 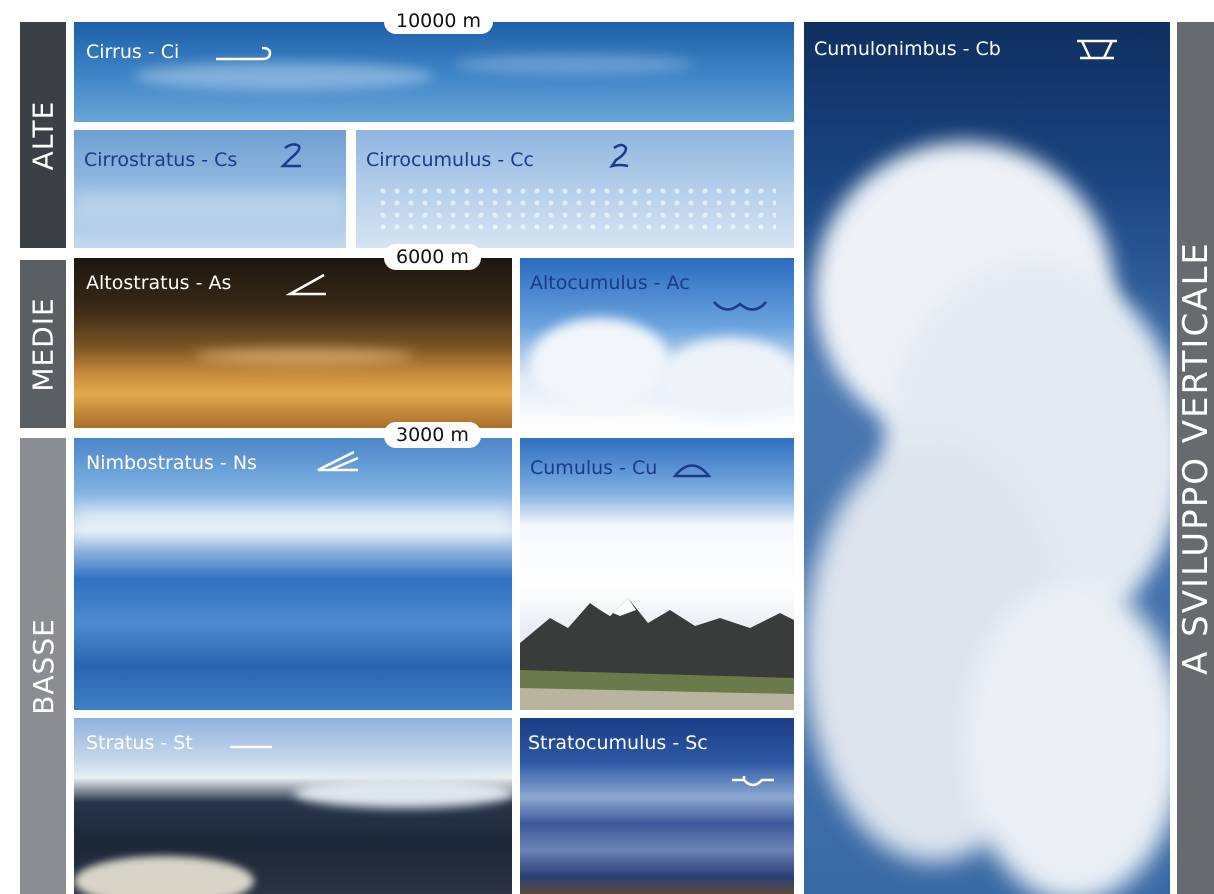 I want to click on cumulonimbus-label: Cumulonimbus - Cb, so click(x=907, y=49).